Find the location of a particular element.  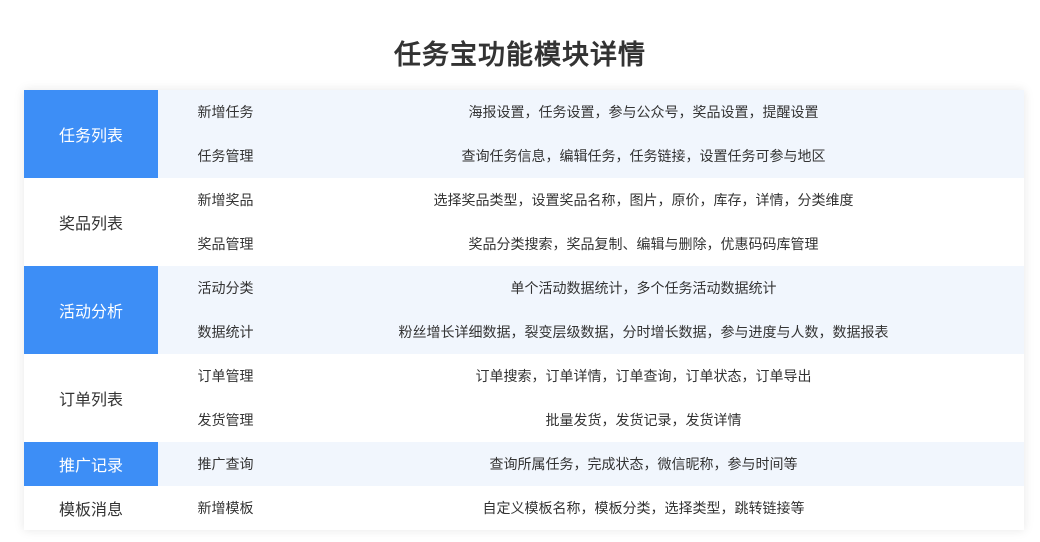

table-row: 订单管理 订单搜索，订单详情，订单查询，订单状态，订单导出 is located at coordinates (591, 376).